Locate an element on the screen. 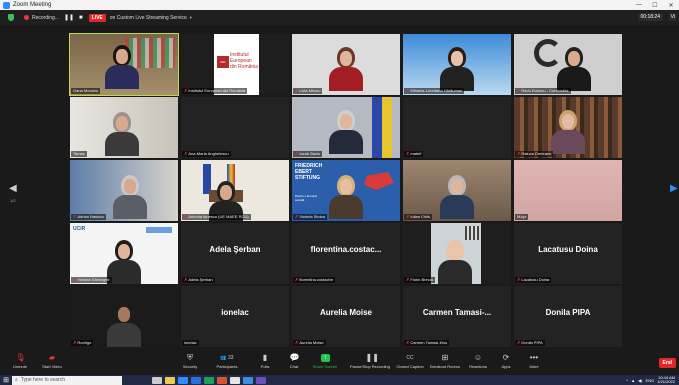  participant-tile: ✗Rodrigo is located at coordinates (124, 316).